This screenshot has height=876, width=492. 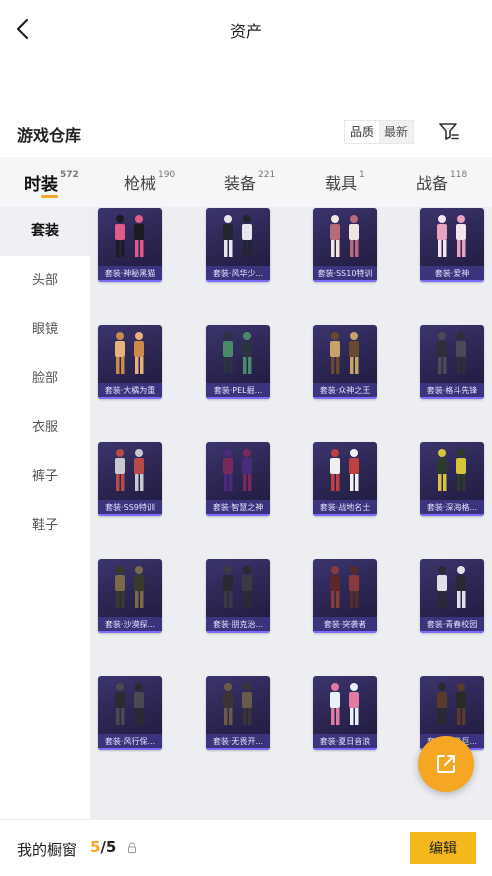 I want to click on share-icon, so click(x=446, y=764).